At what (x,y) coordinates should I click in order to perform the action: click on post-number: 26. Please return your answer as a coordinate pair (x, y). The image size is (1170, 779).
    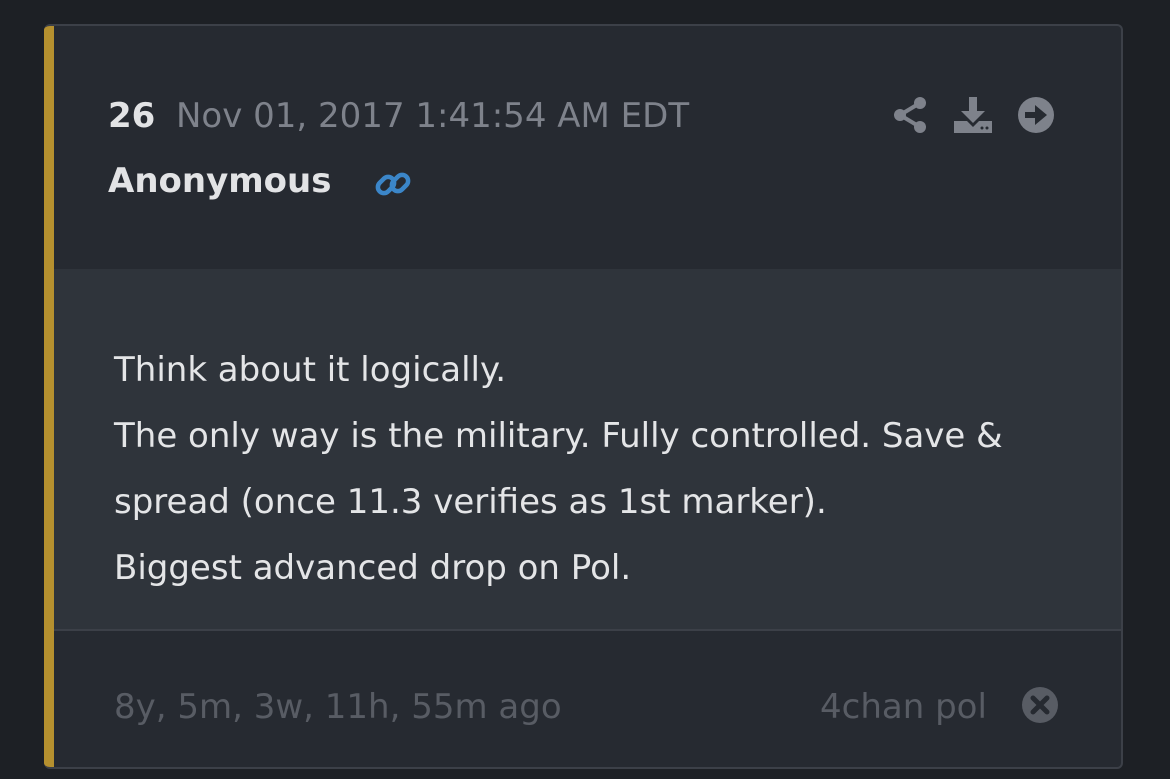
    Looking at the image, I should click on (132, 116).